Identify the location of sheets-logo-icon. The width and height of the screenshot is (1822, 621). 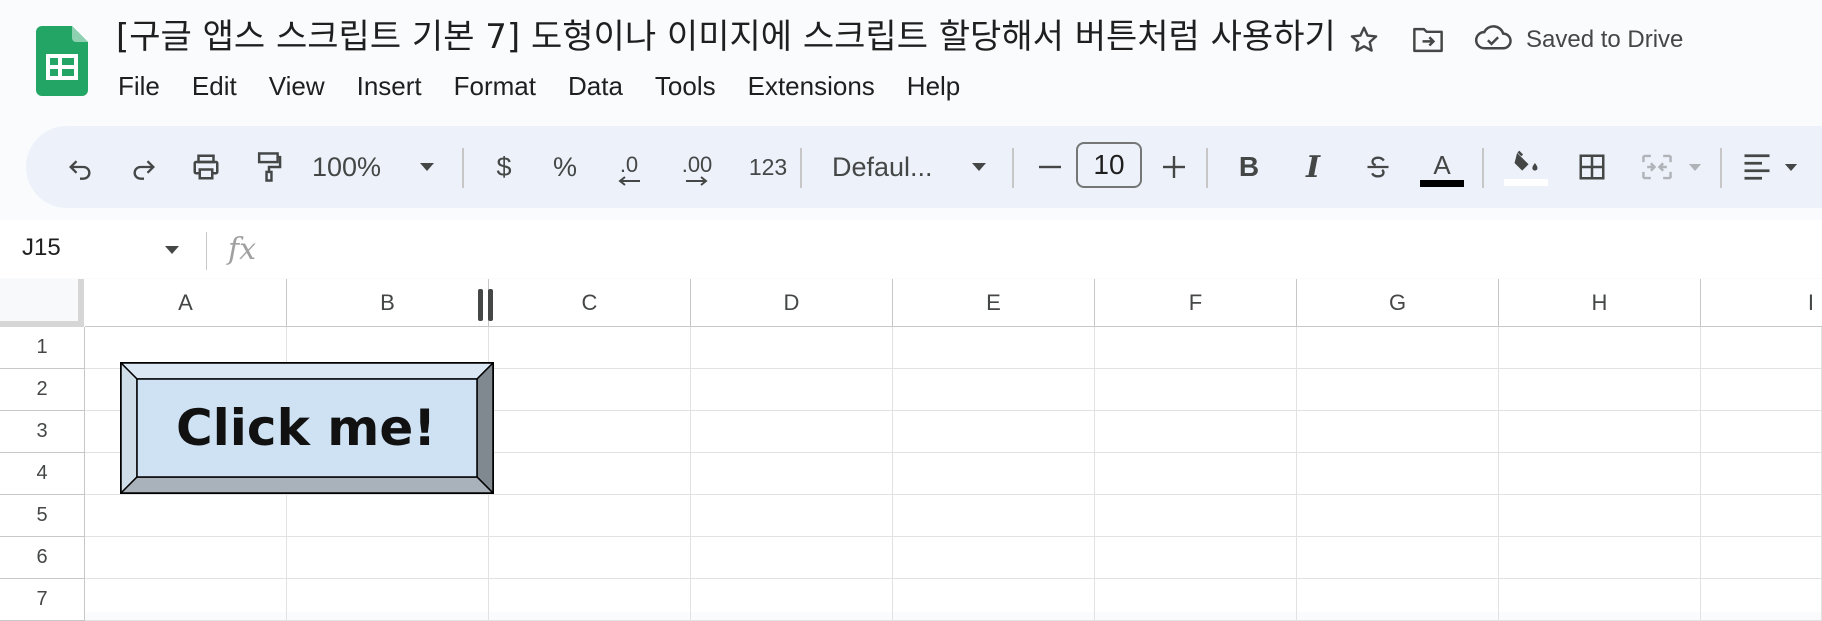
(62, 61).